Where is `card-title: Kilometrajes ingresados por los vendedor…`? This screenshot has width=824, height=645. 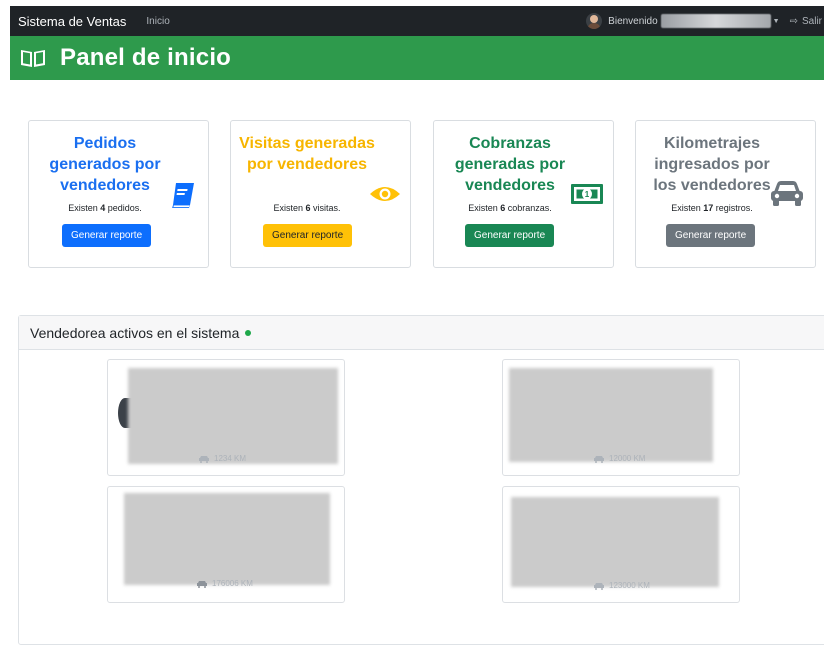 card-title: Kilometrajes ingresados por los vendedor… is located at coordinates (712, 164).